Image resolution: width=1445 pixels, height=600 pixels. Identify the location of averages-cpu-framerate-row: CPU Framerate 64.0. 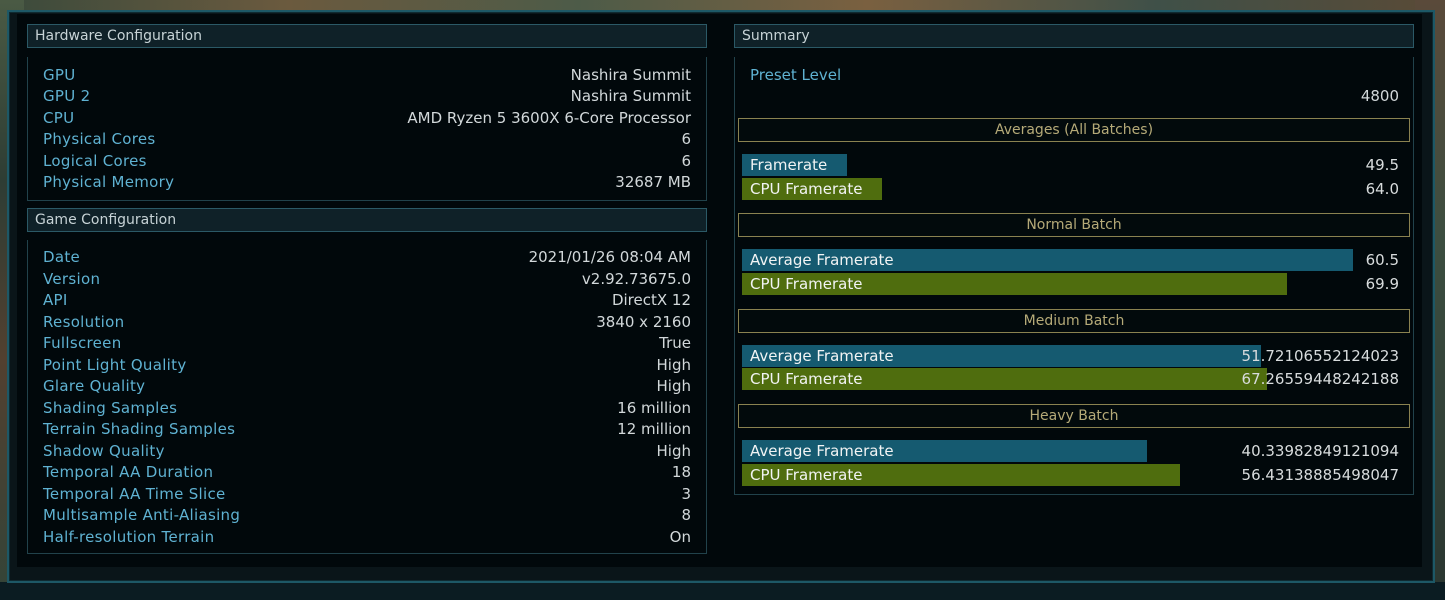
(1070, 189).